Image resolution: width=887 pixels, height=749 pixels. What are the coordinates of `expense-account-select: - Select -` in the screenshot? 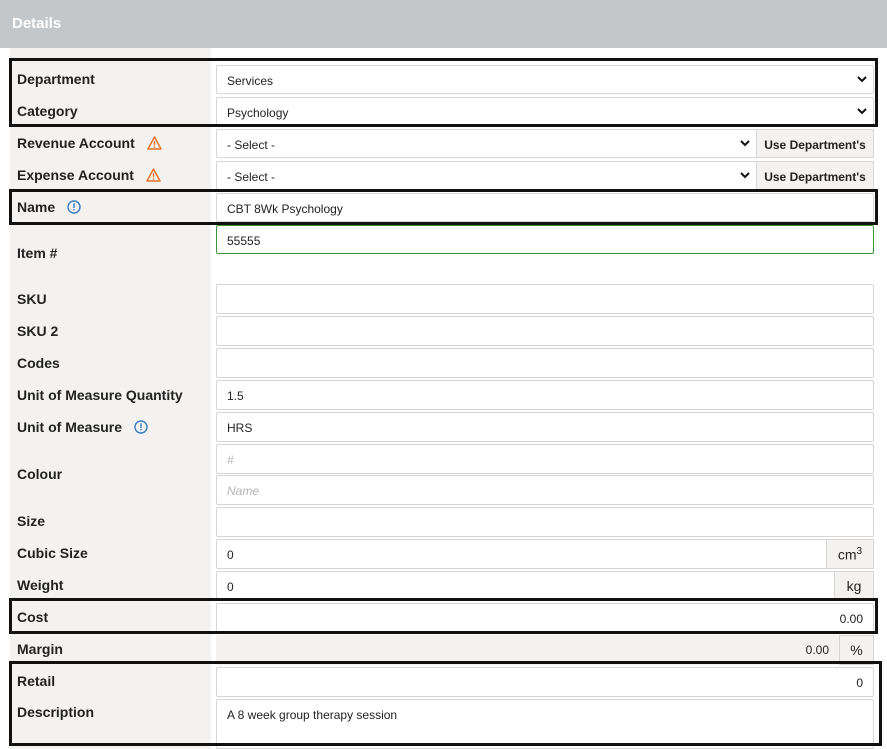 It's located at (486, 175).